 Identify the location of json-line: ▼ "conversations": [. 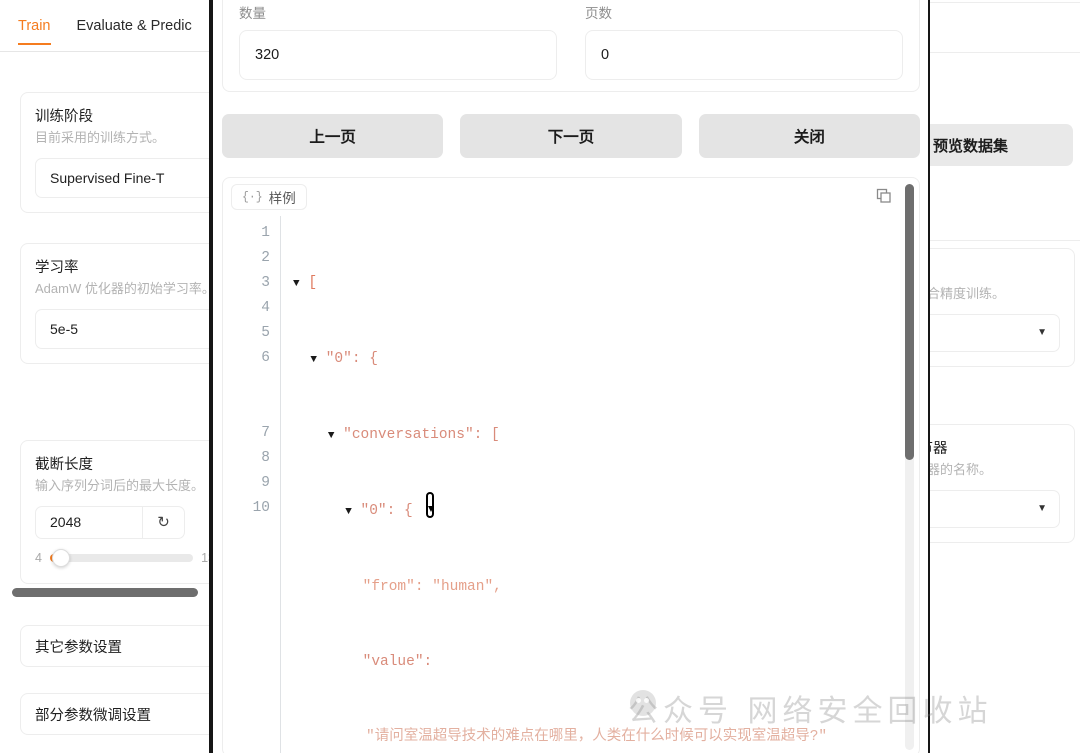
(595, 436).